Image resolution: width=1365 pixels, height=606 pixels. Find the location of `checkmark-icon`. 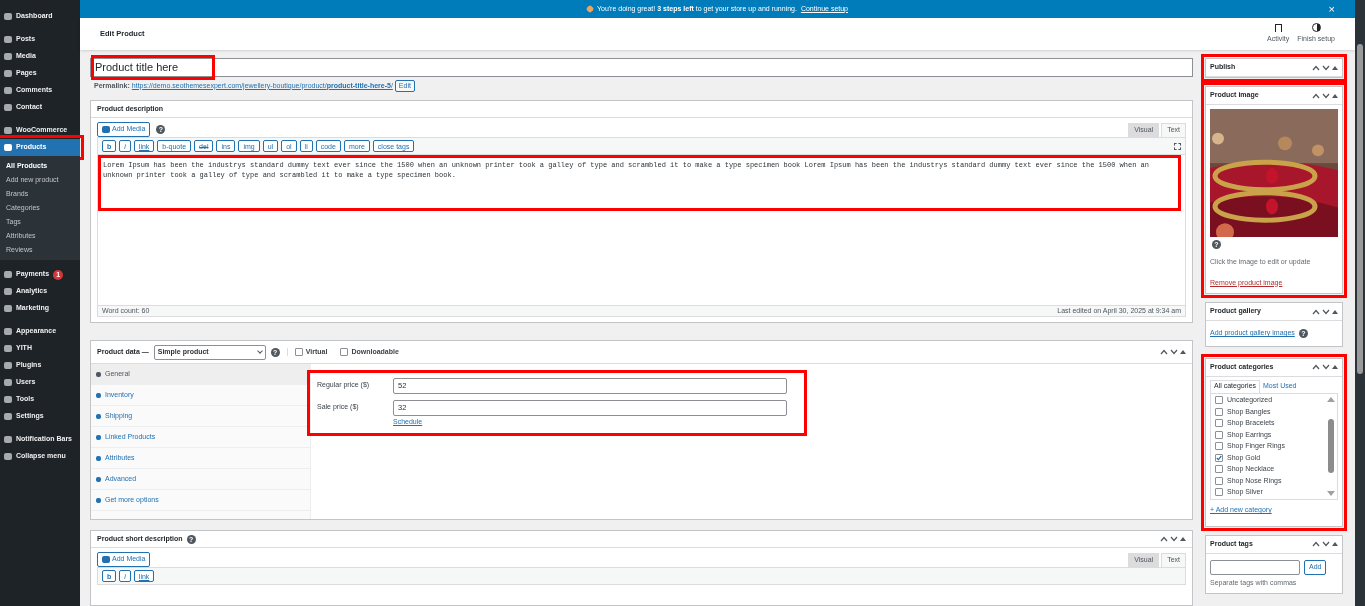

checkmark-icon is located at coordinates (1219, 457).